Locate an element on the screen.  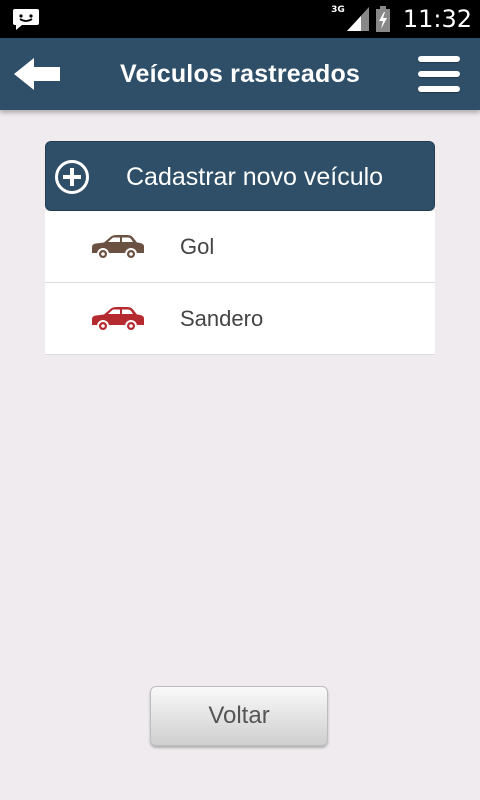
add-vehicle-button: Cadastrar novo veículo is located at coordinates (240, 176).